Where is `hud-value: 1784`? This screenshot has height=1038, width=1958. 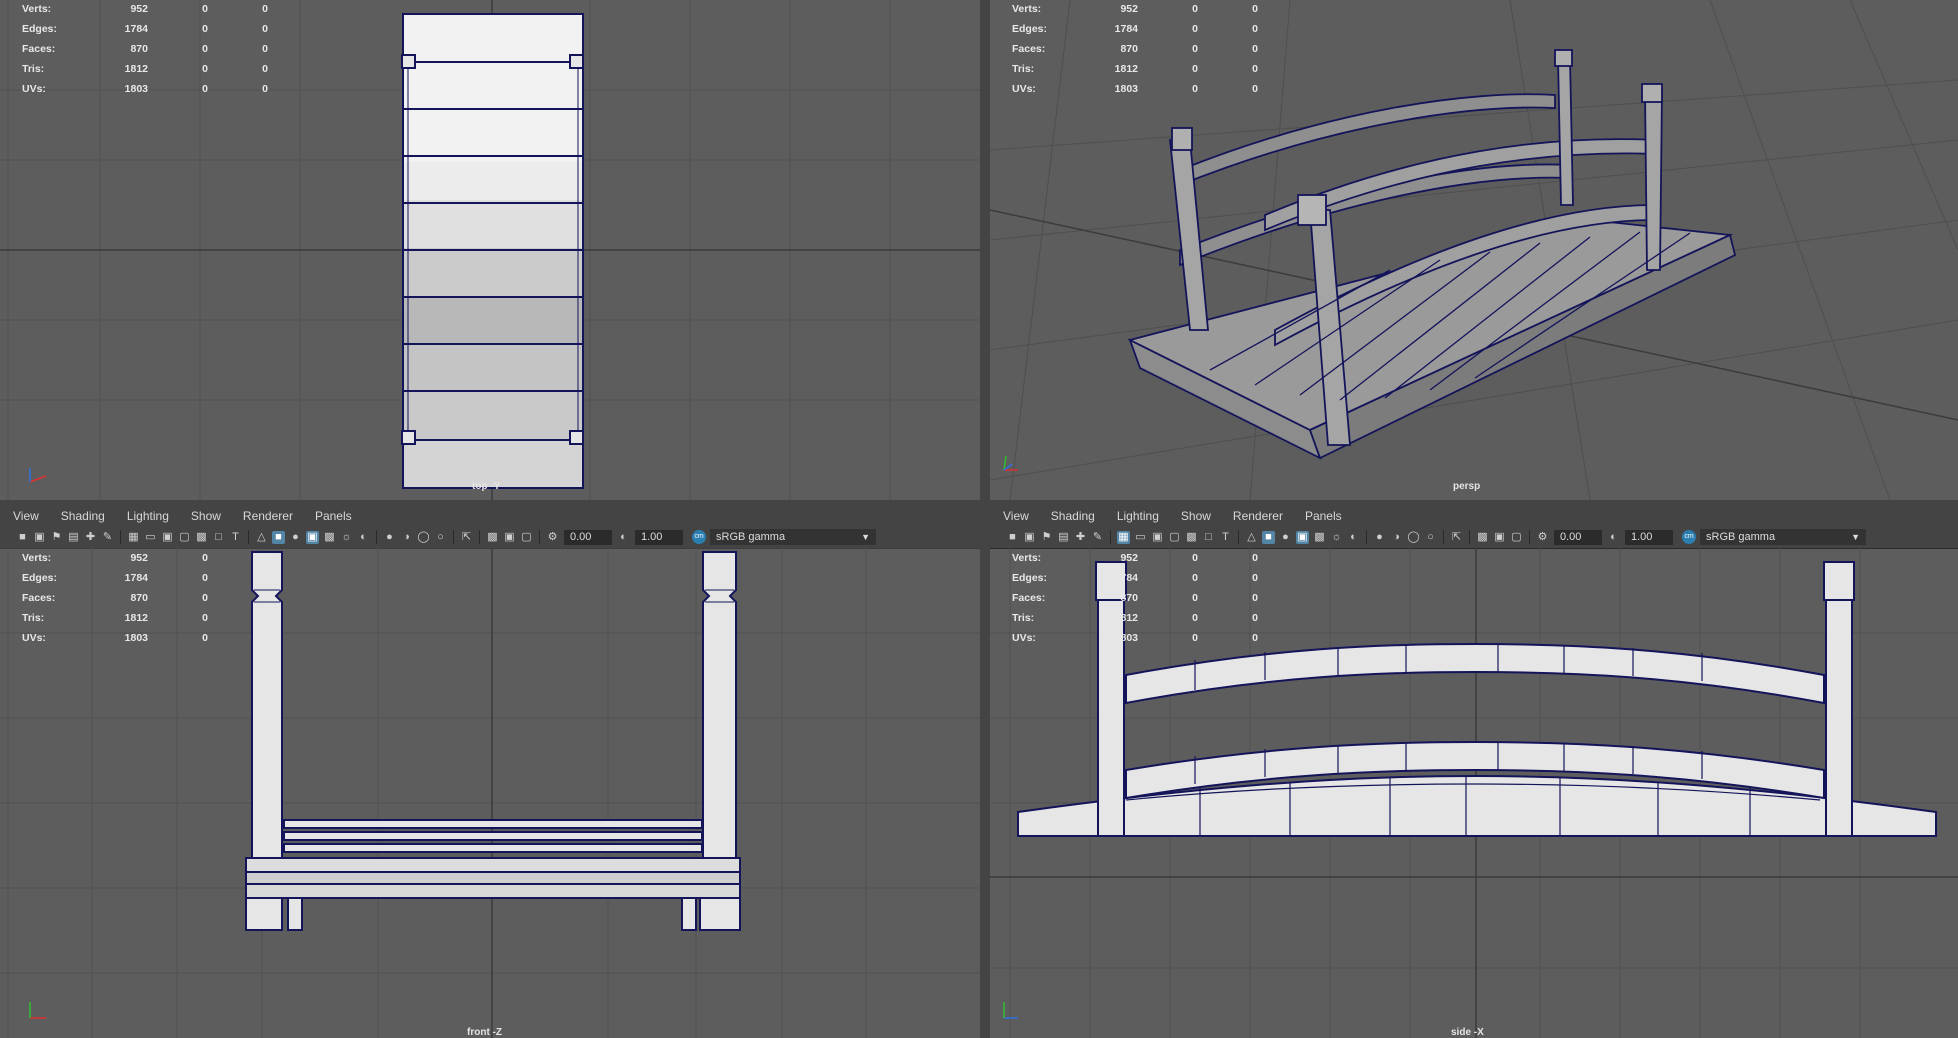
hud-value: 1784 is located at coordinates (1126, 578).